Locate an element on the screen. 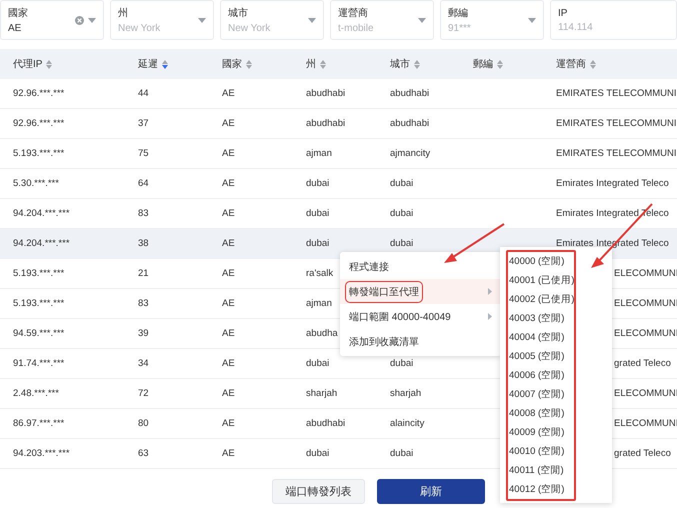 The image size is (677, 508). menu-item: 40000 (空閒) is located at coordinates (541, 261).